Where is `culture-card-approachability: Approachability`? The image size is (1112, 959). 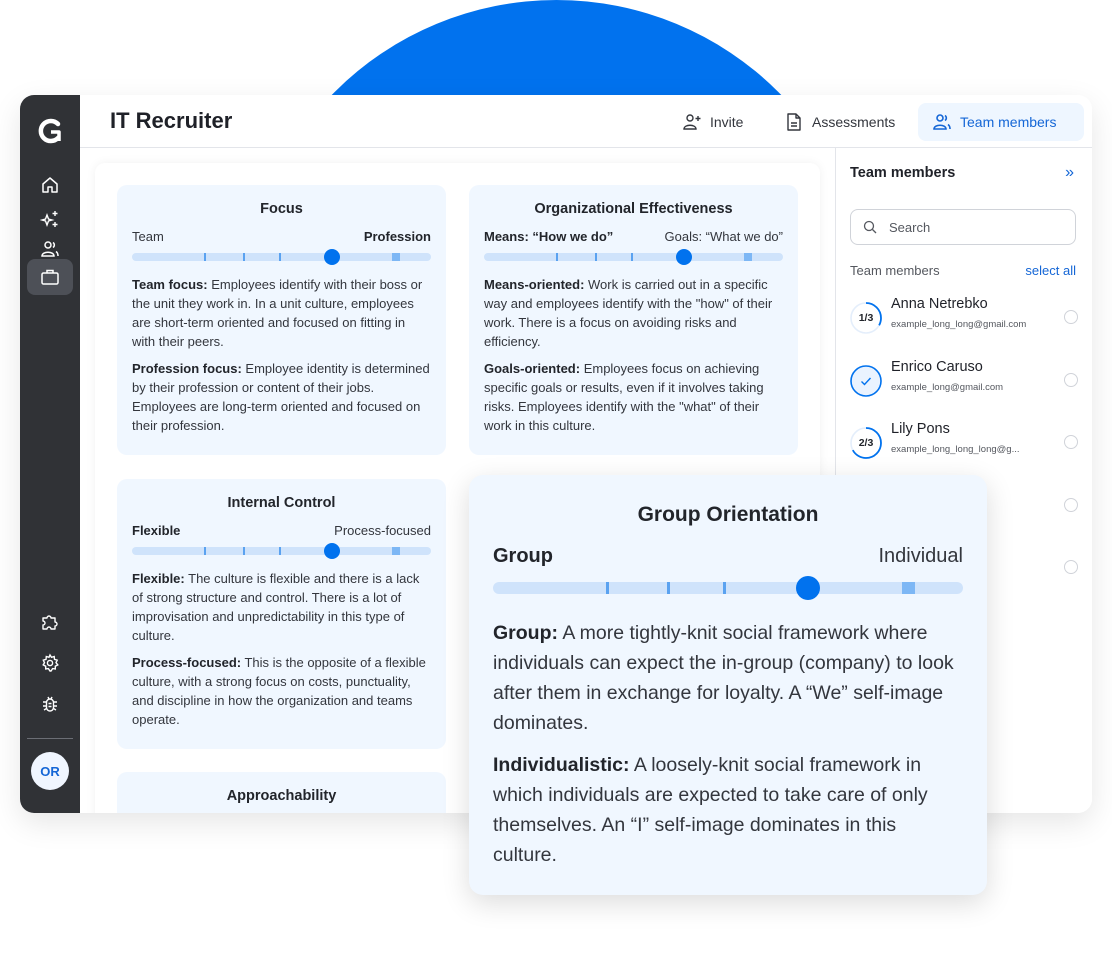 culture-card-approachability: Approachability is located at coordinates (281, 792).